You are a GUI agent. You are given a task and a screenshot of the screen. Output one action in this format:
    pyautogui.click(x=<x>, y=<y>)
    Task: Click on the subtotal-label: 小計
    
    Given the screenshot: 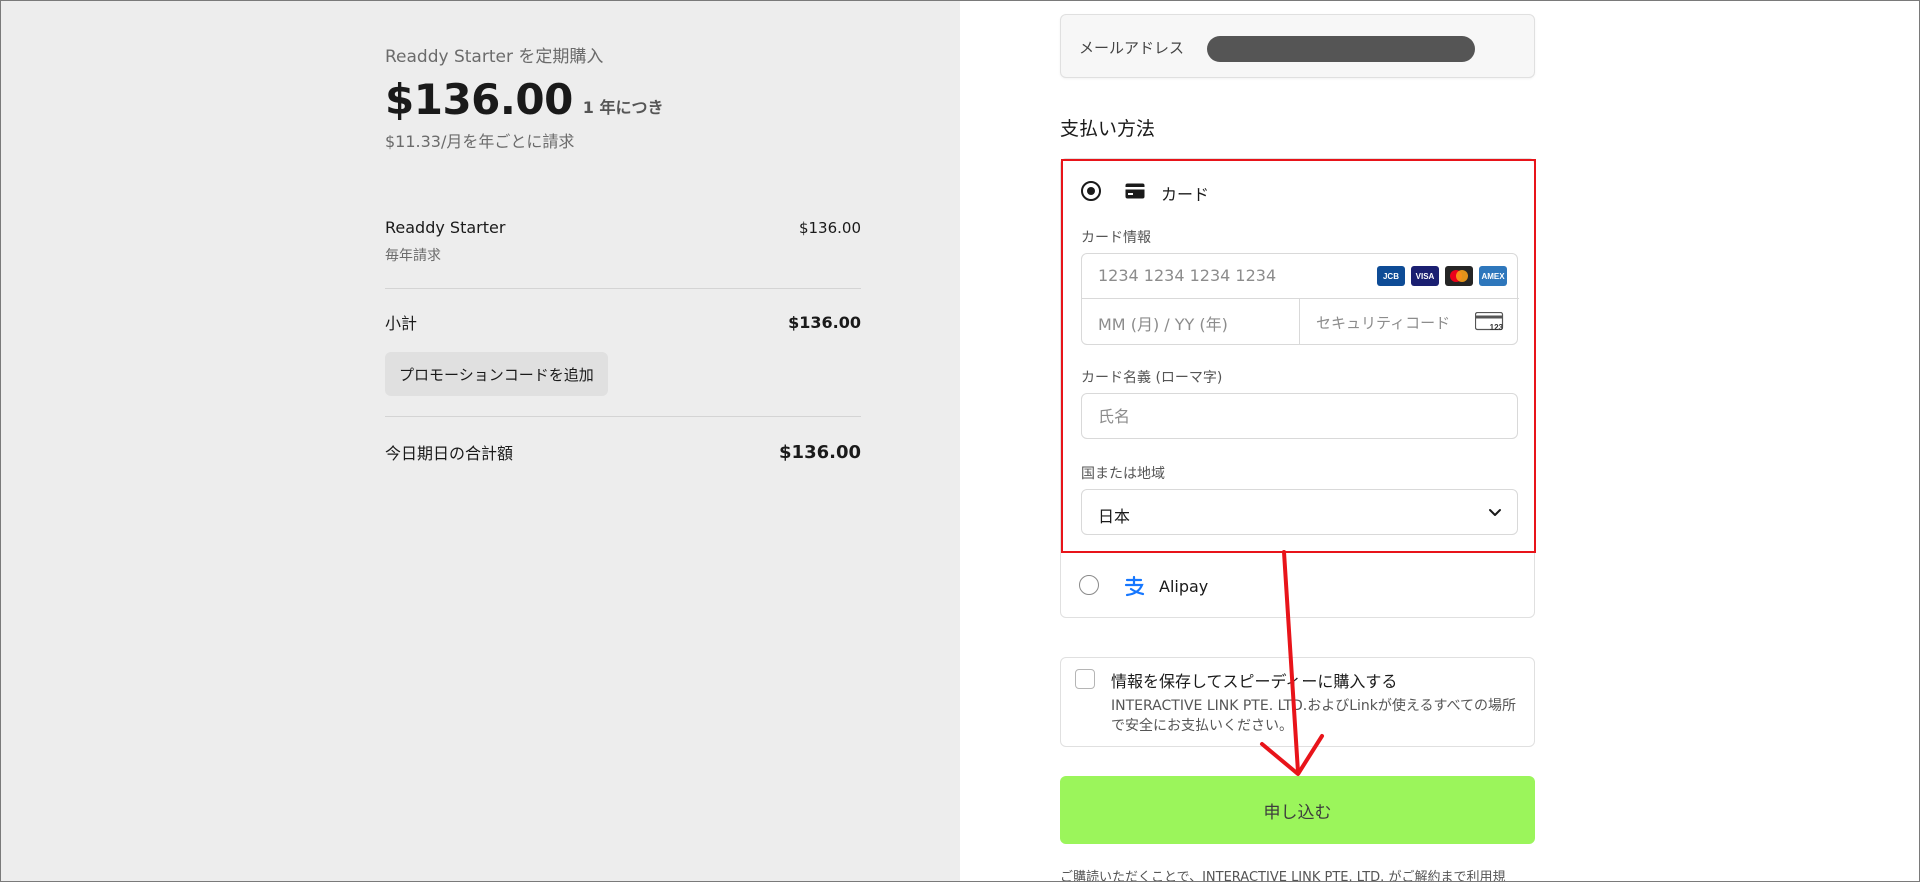 What is the action you would take?
    pyautogui.click(x=401, y=323)
    